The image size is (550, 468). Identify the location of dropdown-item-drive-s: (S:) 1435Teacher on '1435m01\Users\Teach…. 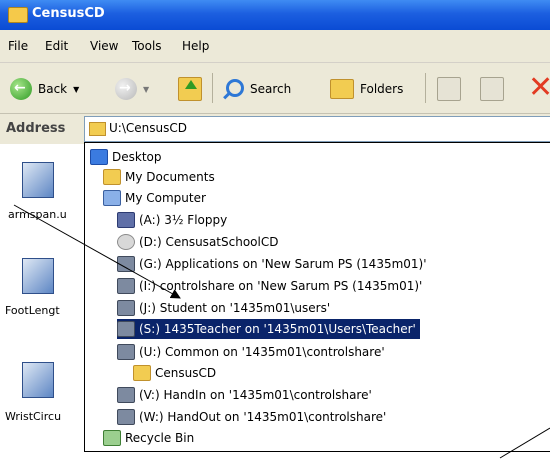
(268, 329).